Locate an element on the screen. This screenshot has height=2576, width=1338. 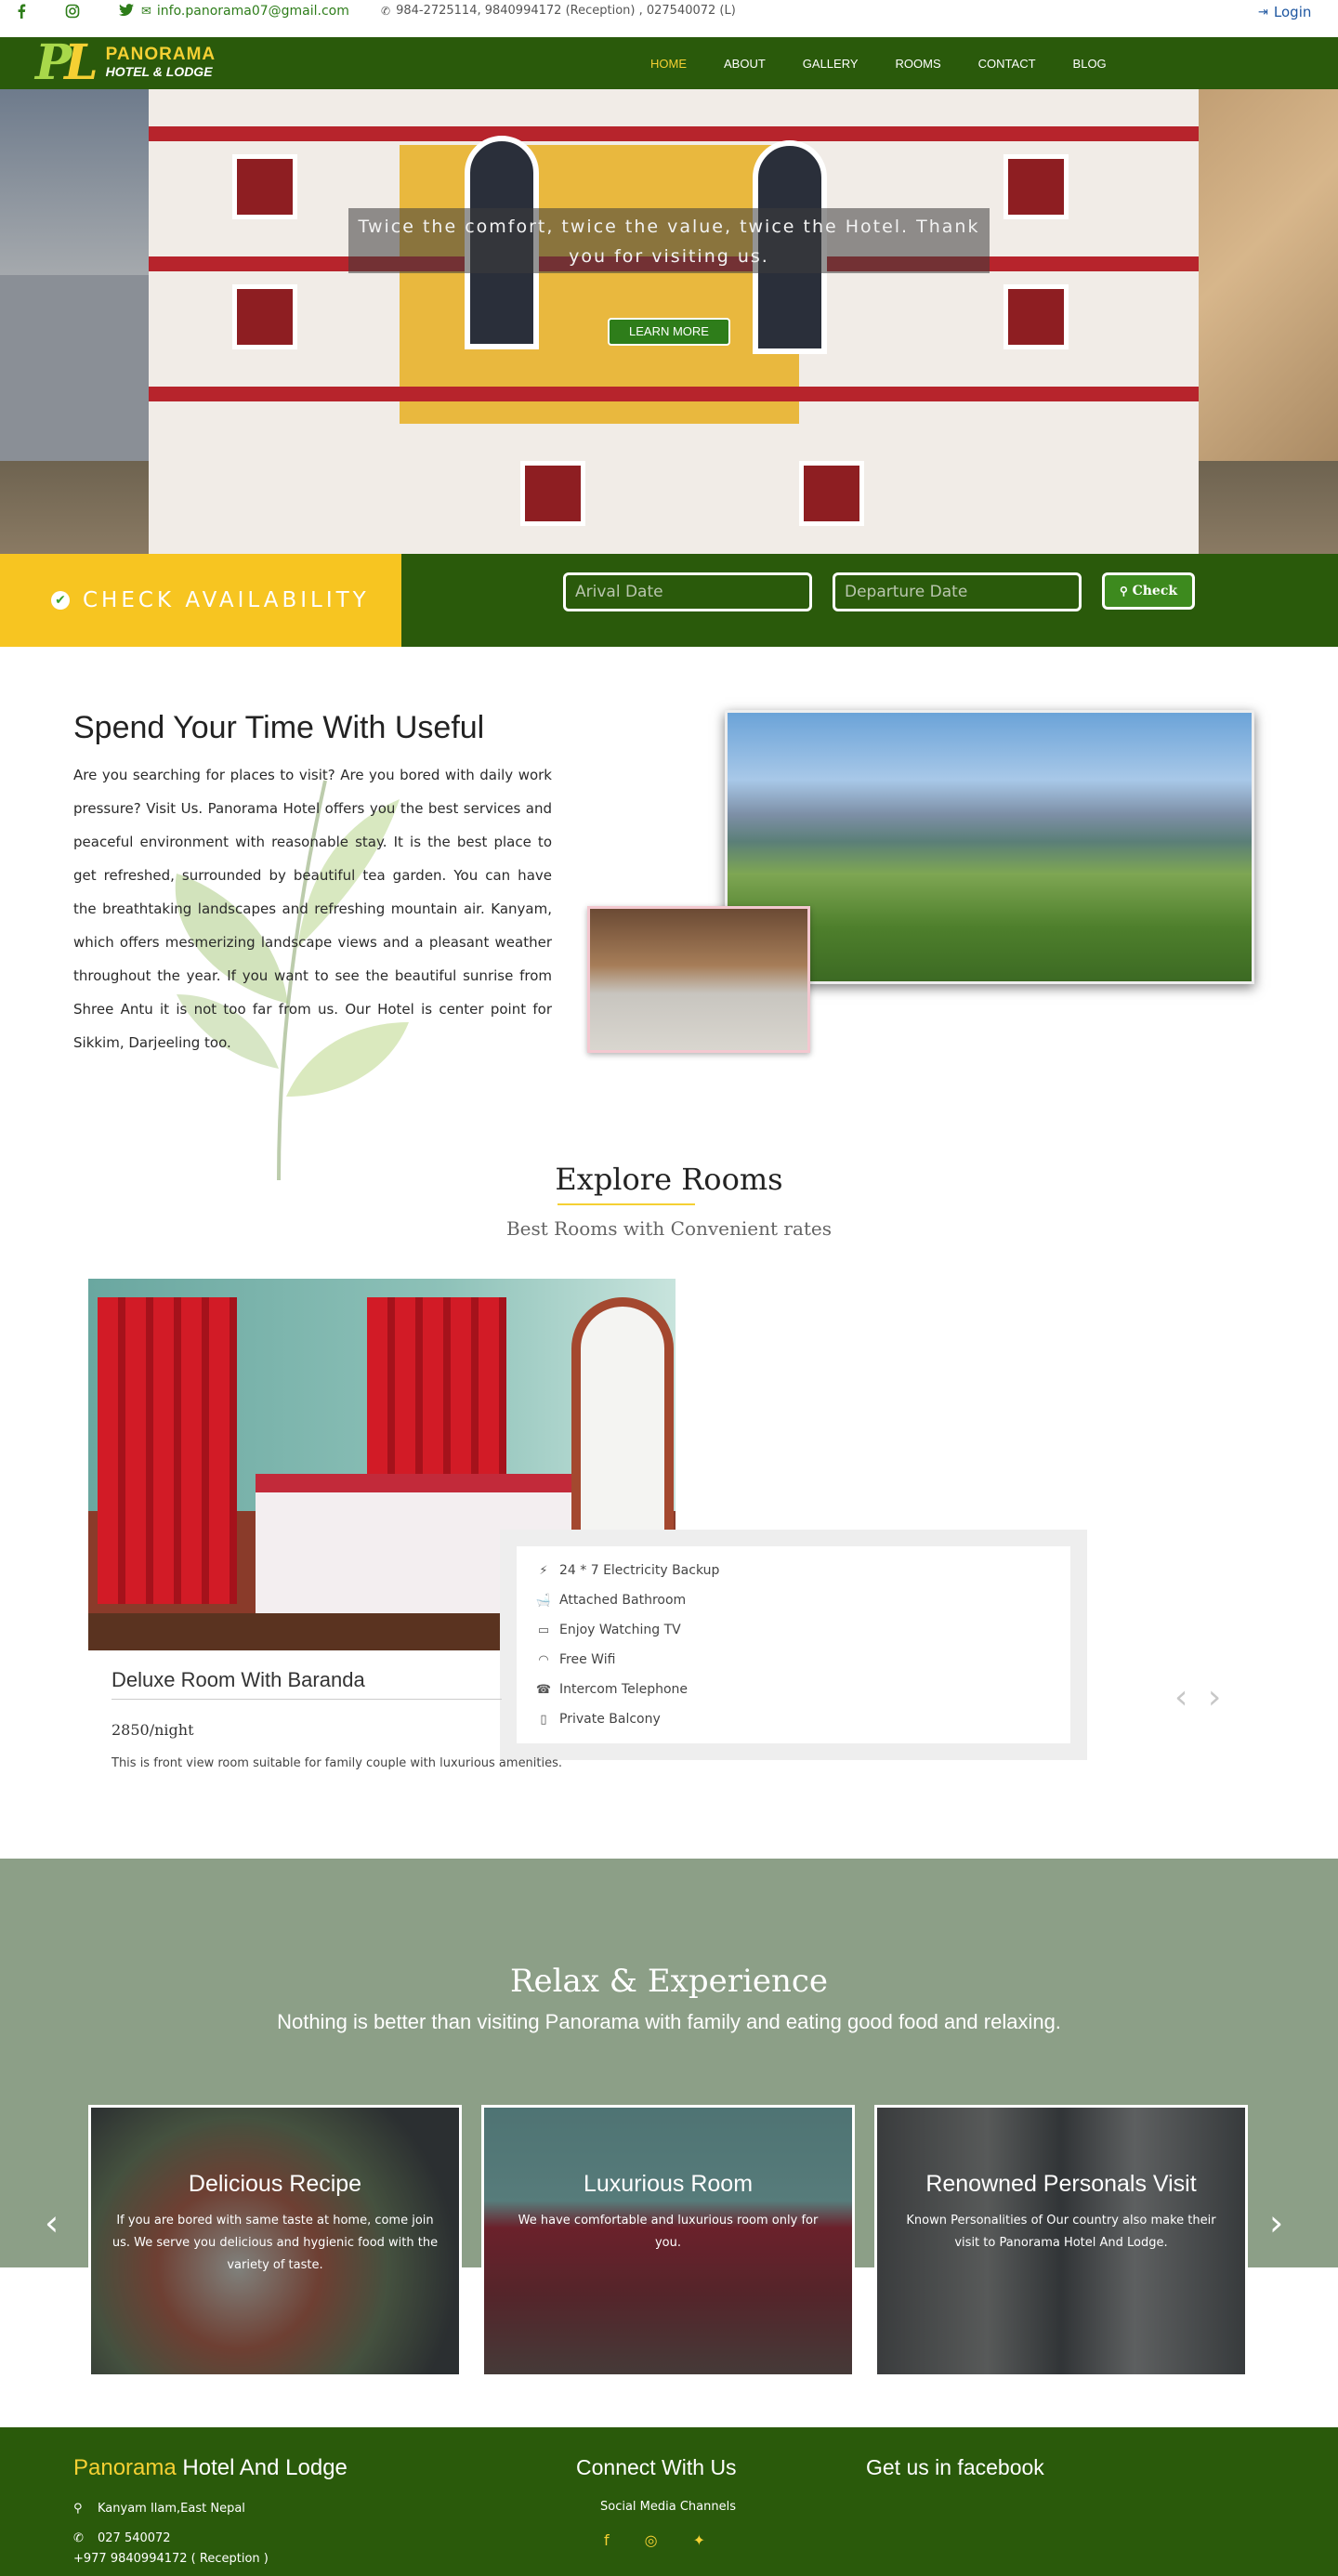
room-divider is located at coordinates (307, 1699).